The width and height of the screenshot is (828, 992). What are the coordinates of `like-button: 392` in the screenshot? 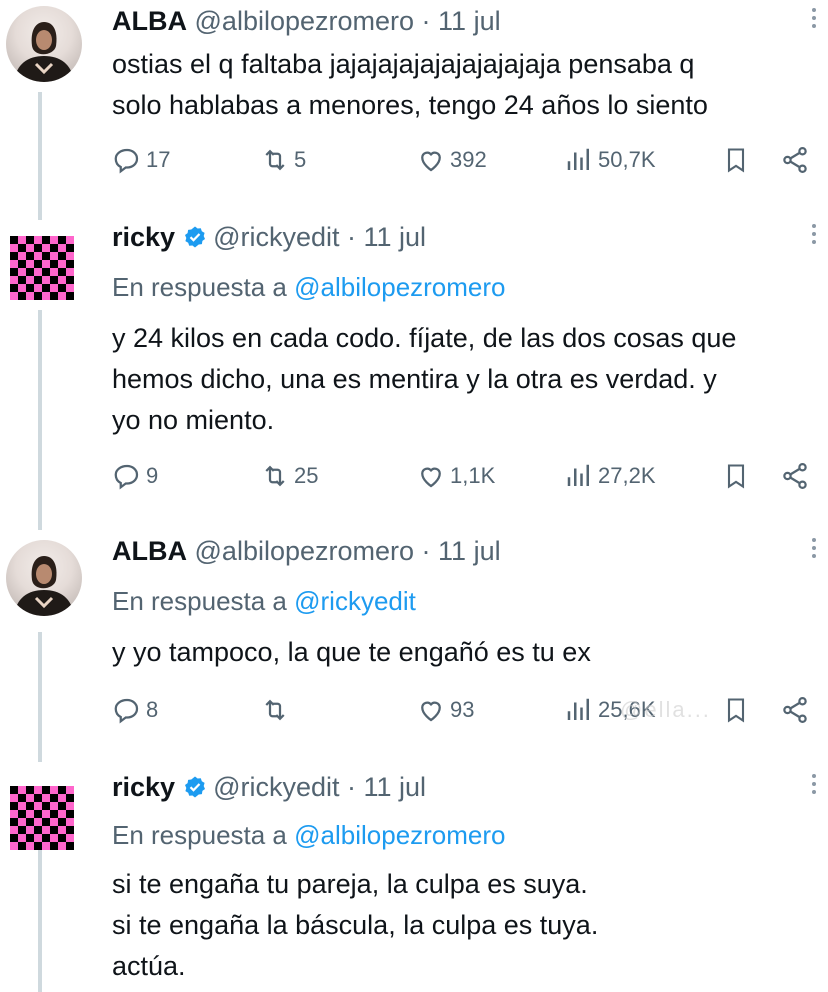 It's located at (451, 160).